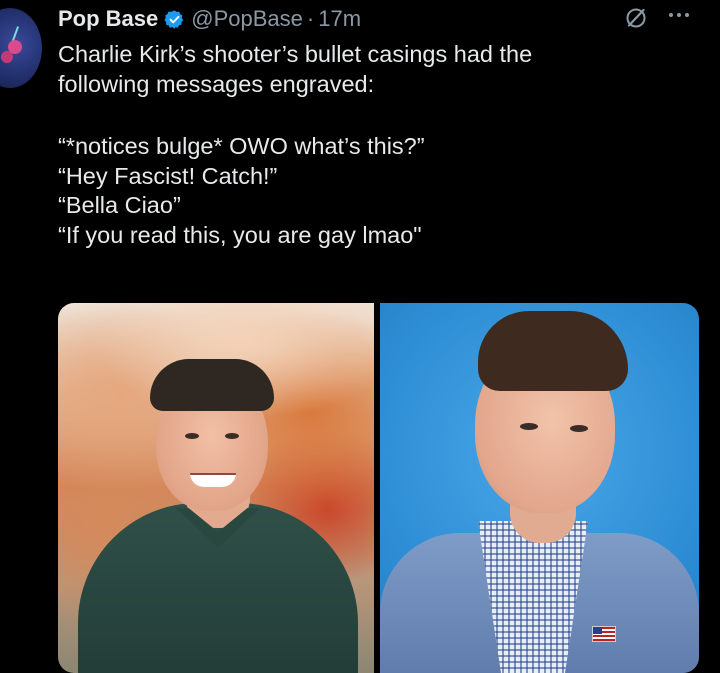  What do you see at coordinates (218, 588) in the screenshot?
I see `photo-left-shirt` at bounding box center [218, 588].